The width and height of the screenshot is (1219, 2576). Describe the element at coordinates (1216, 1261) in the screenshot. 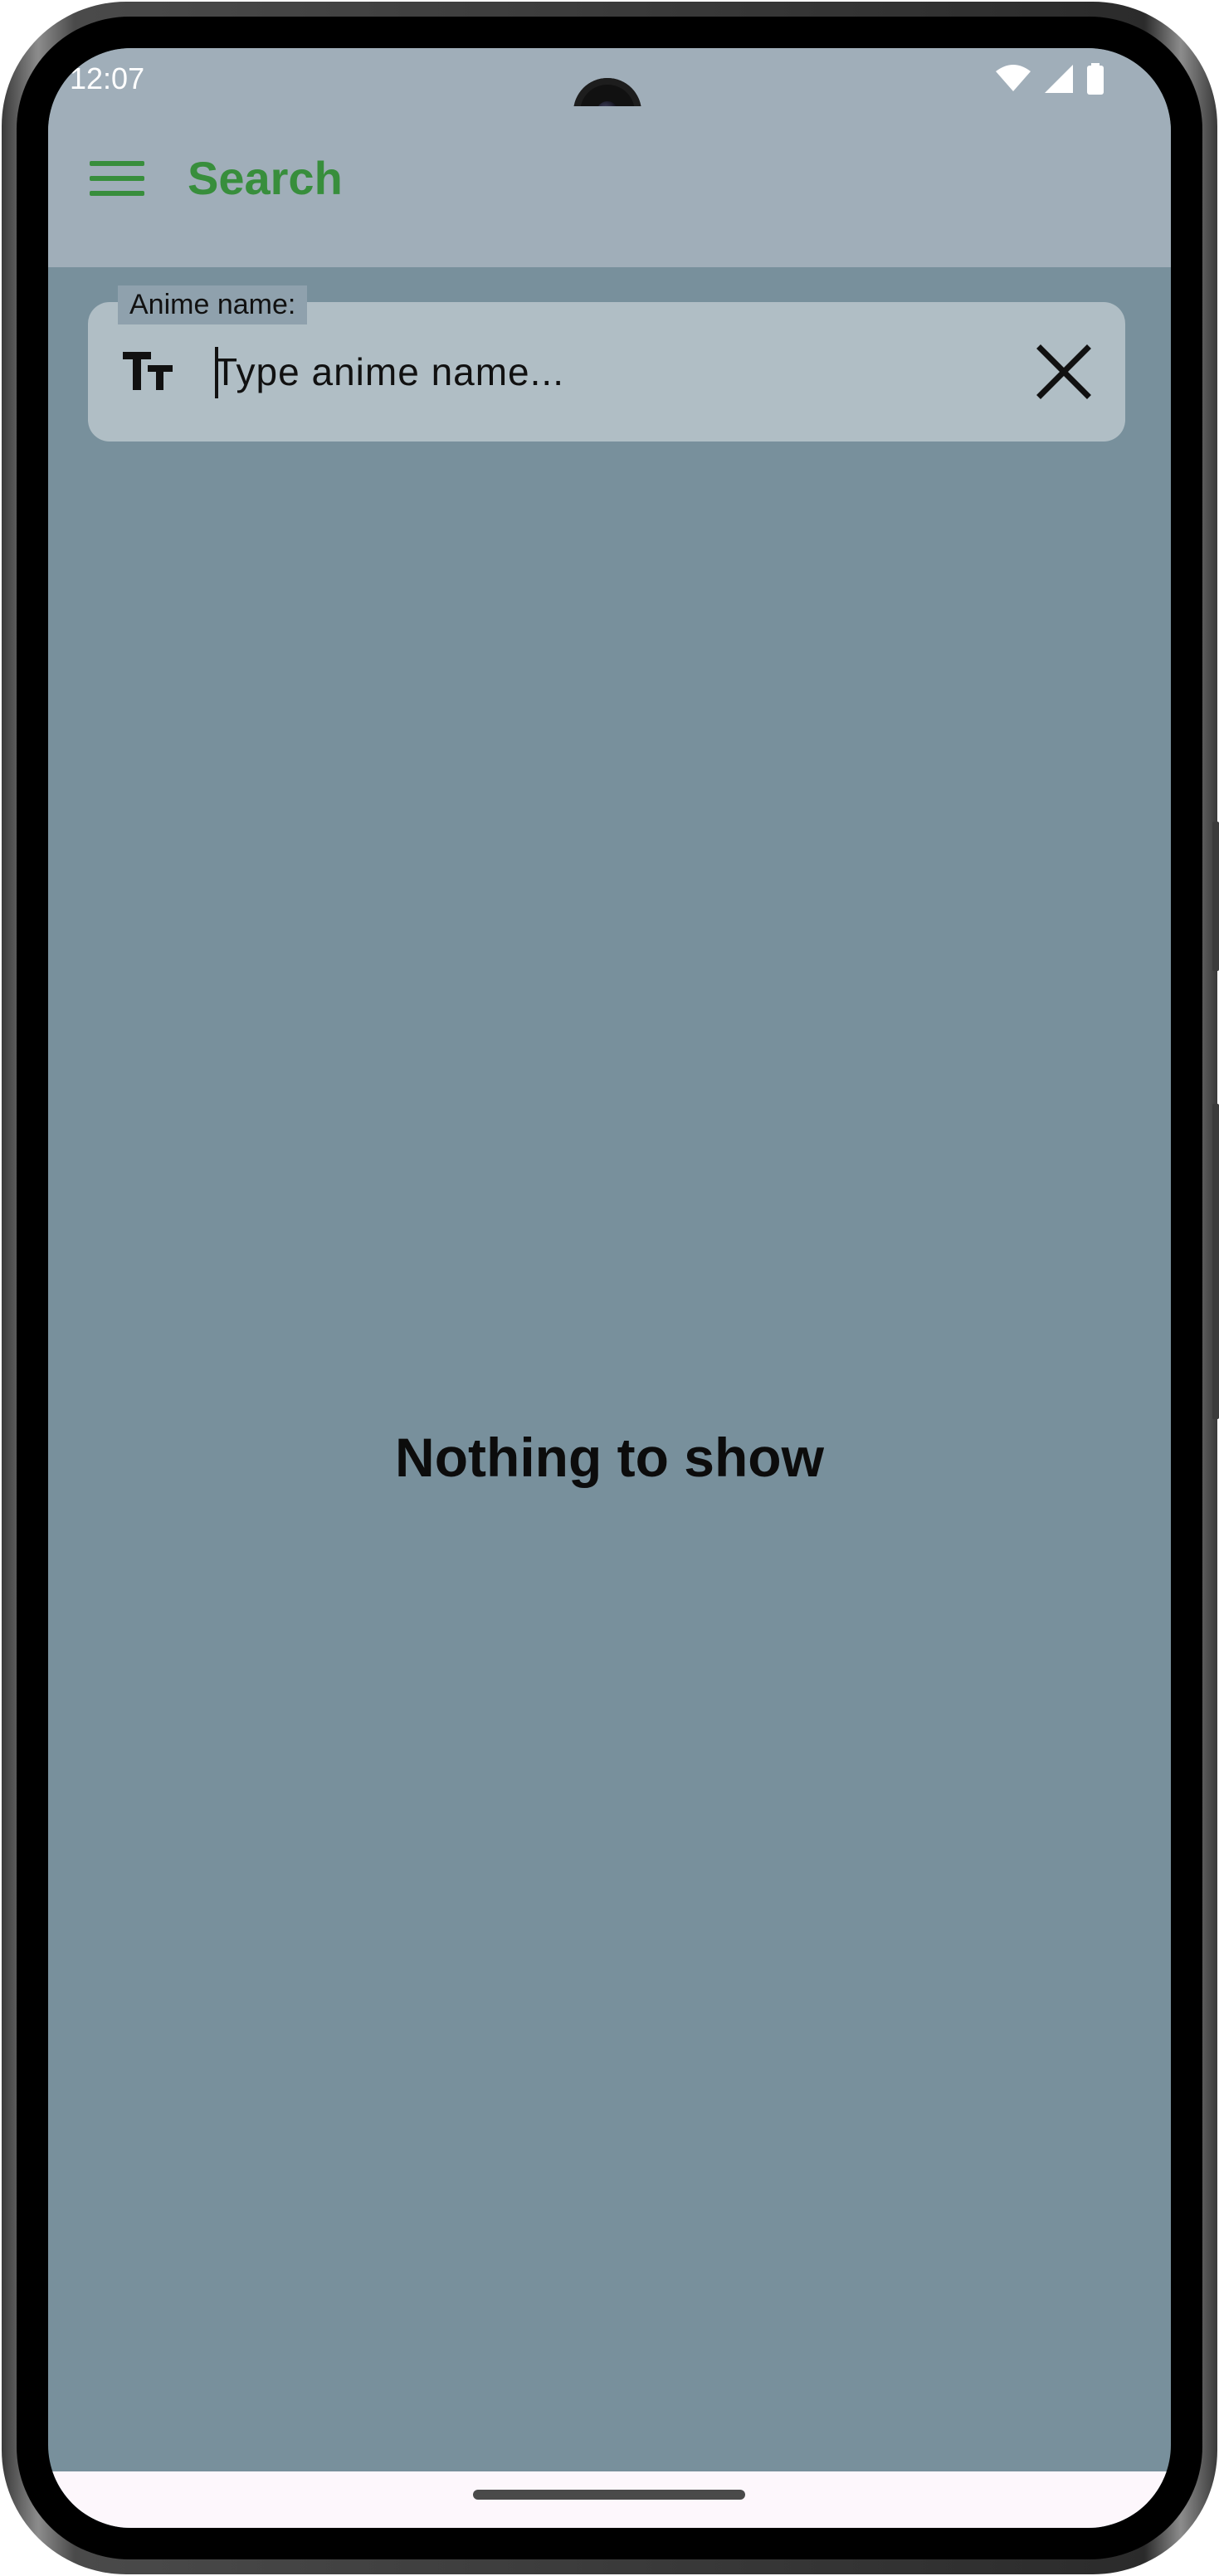

I see `volume-button` at that location.